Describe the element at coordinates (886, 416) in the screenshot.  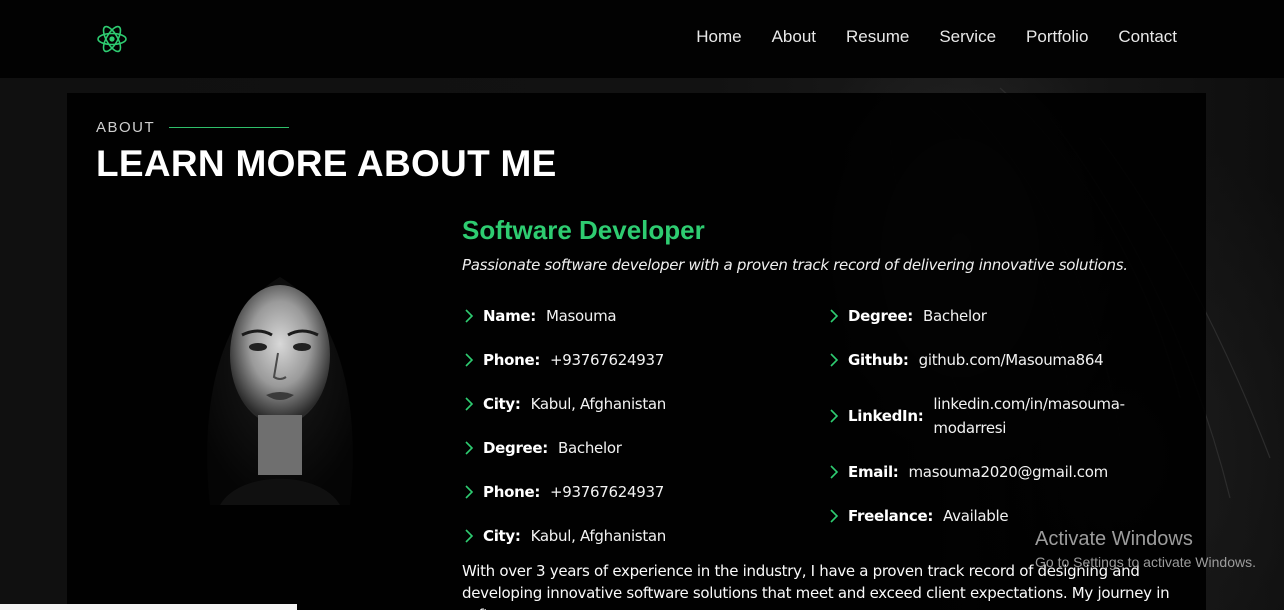
I see `info-key: LinkedIn:` at that location.